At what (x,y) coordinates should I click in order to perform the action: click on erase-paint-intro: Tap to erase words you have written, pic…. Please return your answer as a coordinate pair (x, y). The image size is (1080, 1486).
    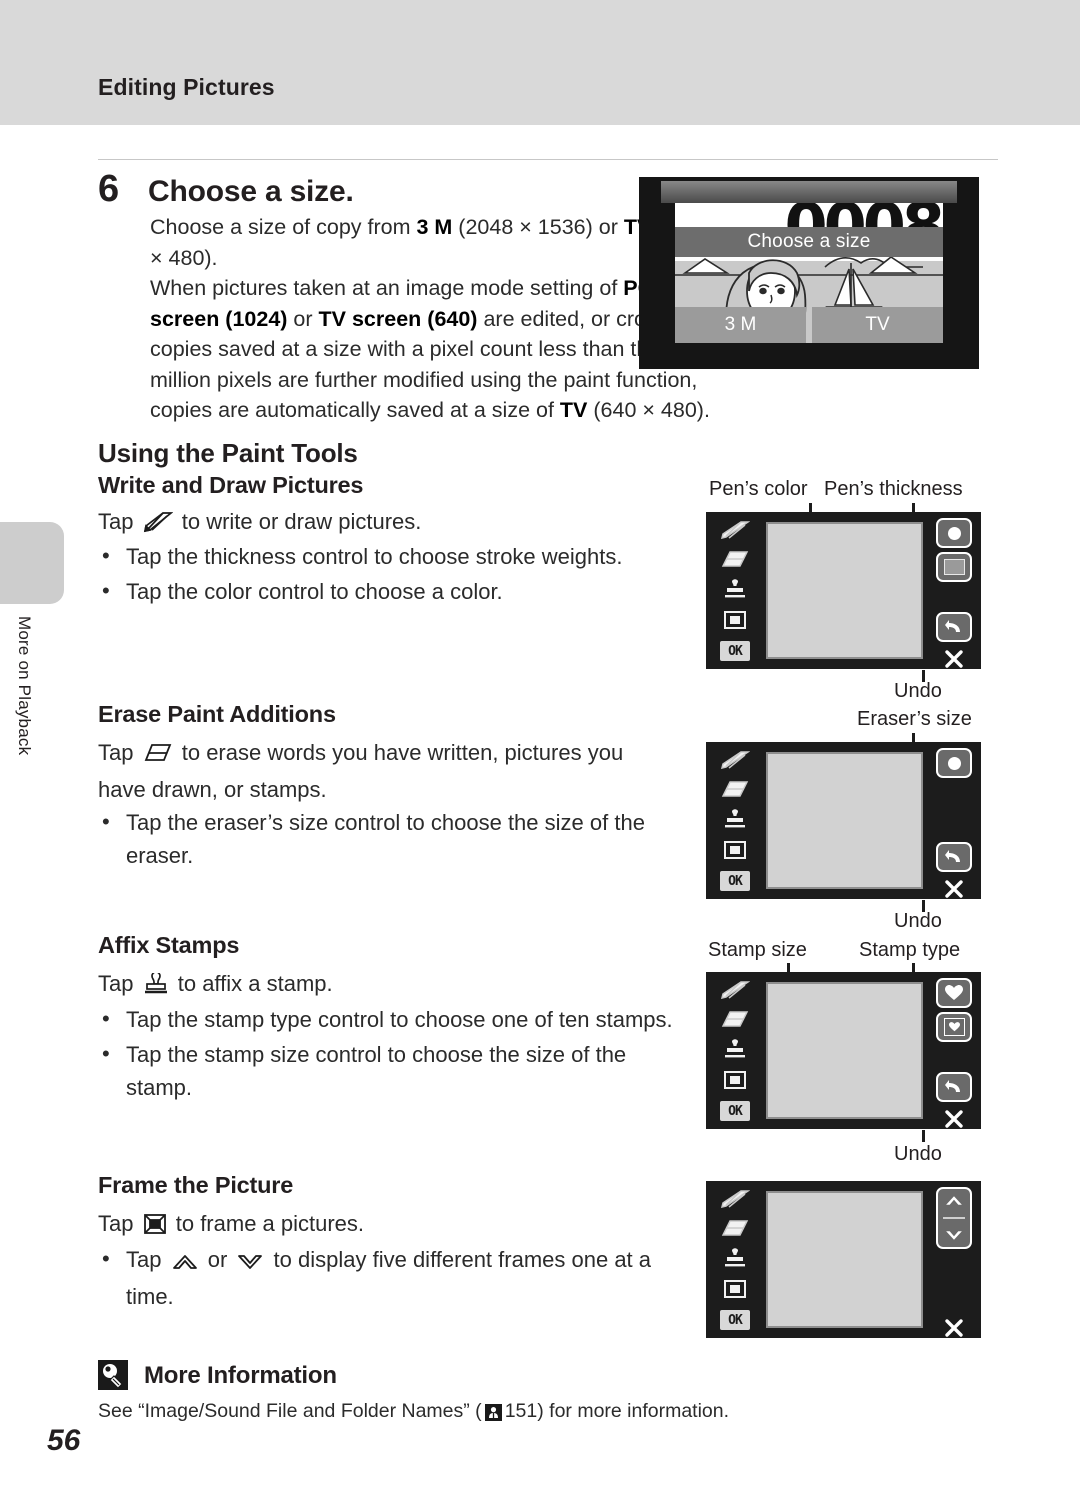
    Looking at the image, I should click on (383, 771).